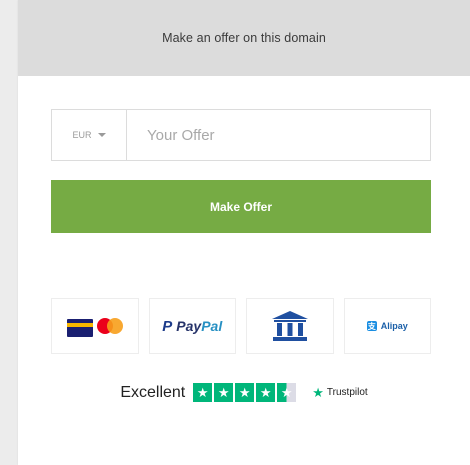 The height and width of the screenshot is (465, 470). I want to click on currency-value: EUR, so click(82, 135).